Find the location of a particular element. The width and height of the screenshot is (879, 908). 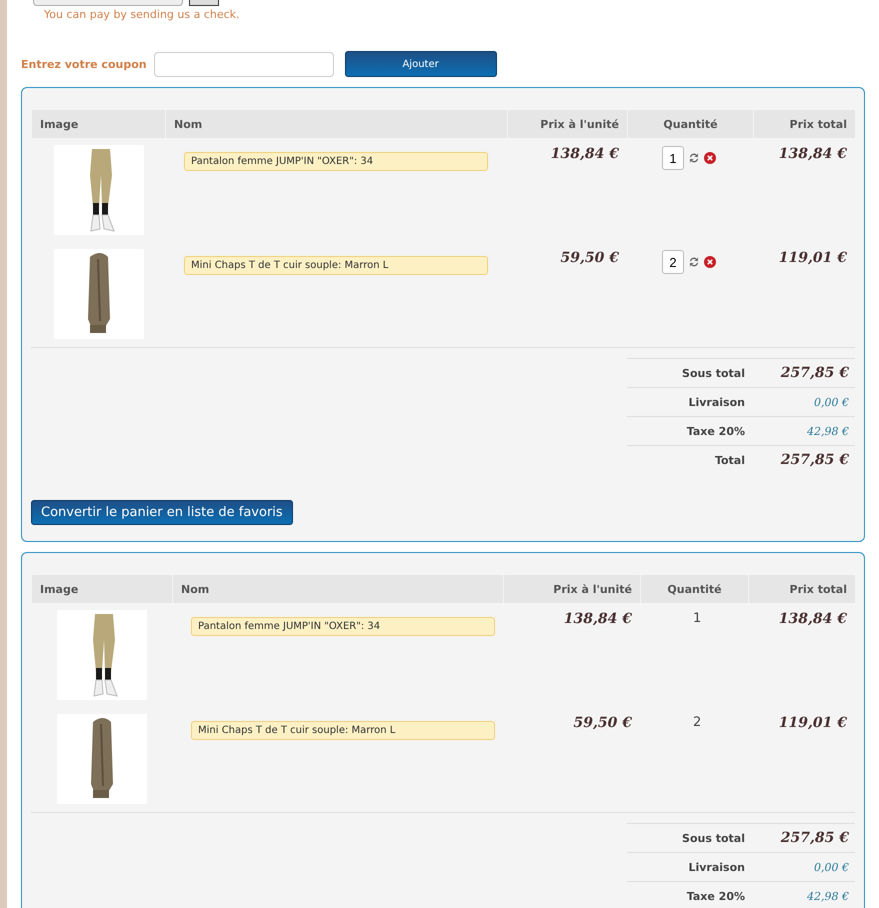

summary-label: Total is located at coordinates (729, 460).